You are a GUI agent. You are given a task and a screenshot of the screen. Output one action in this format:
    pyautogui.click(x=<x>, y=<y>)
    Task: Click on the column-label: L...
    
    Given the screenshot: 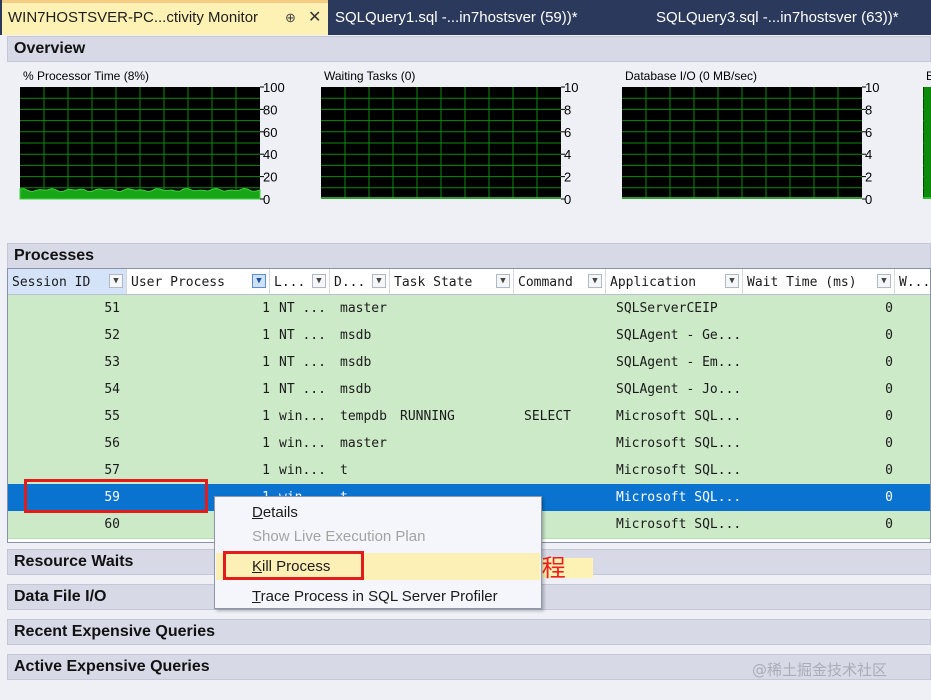 What is the action you would take?
    pyautogui.click(x=290, y=282)
    